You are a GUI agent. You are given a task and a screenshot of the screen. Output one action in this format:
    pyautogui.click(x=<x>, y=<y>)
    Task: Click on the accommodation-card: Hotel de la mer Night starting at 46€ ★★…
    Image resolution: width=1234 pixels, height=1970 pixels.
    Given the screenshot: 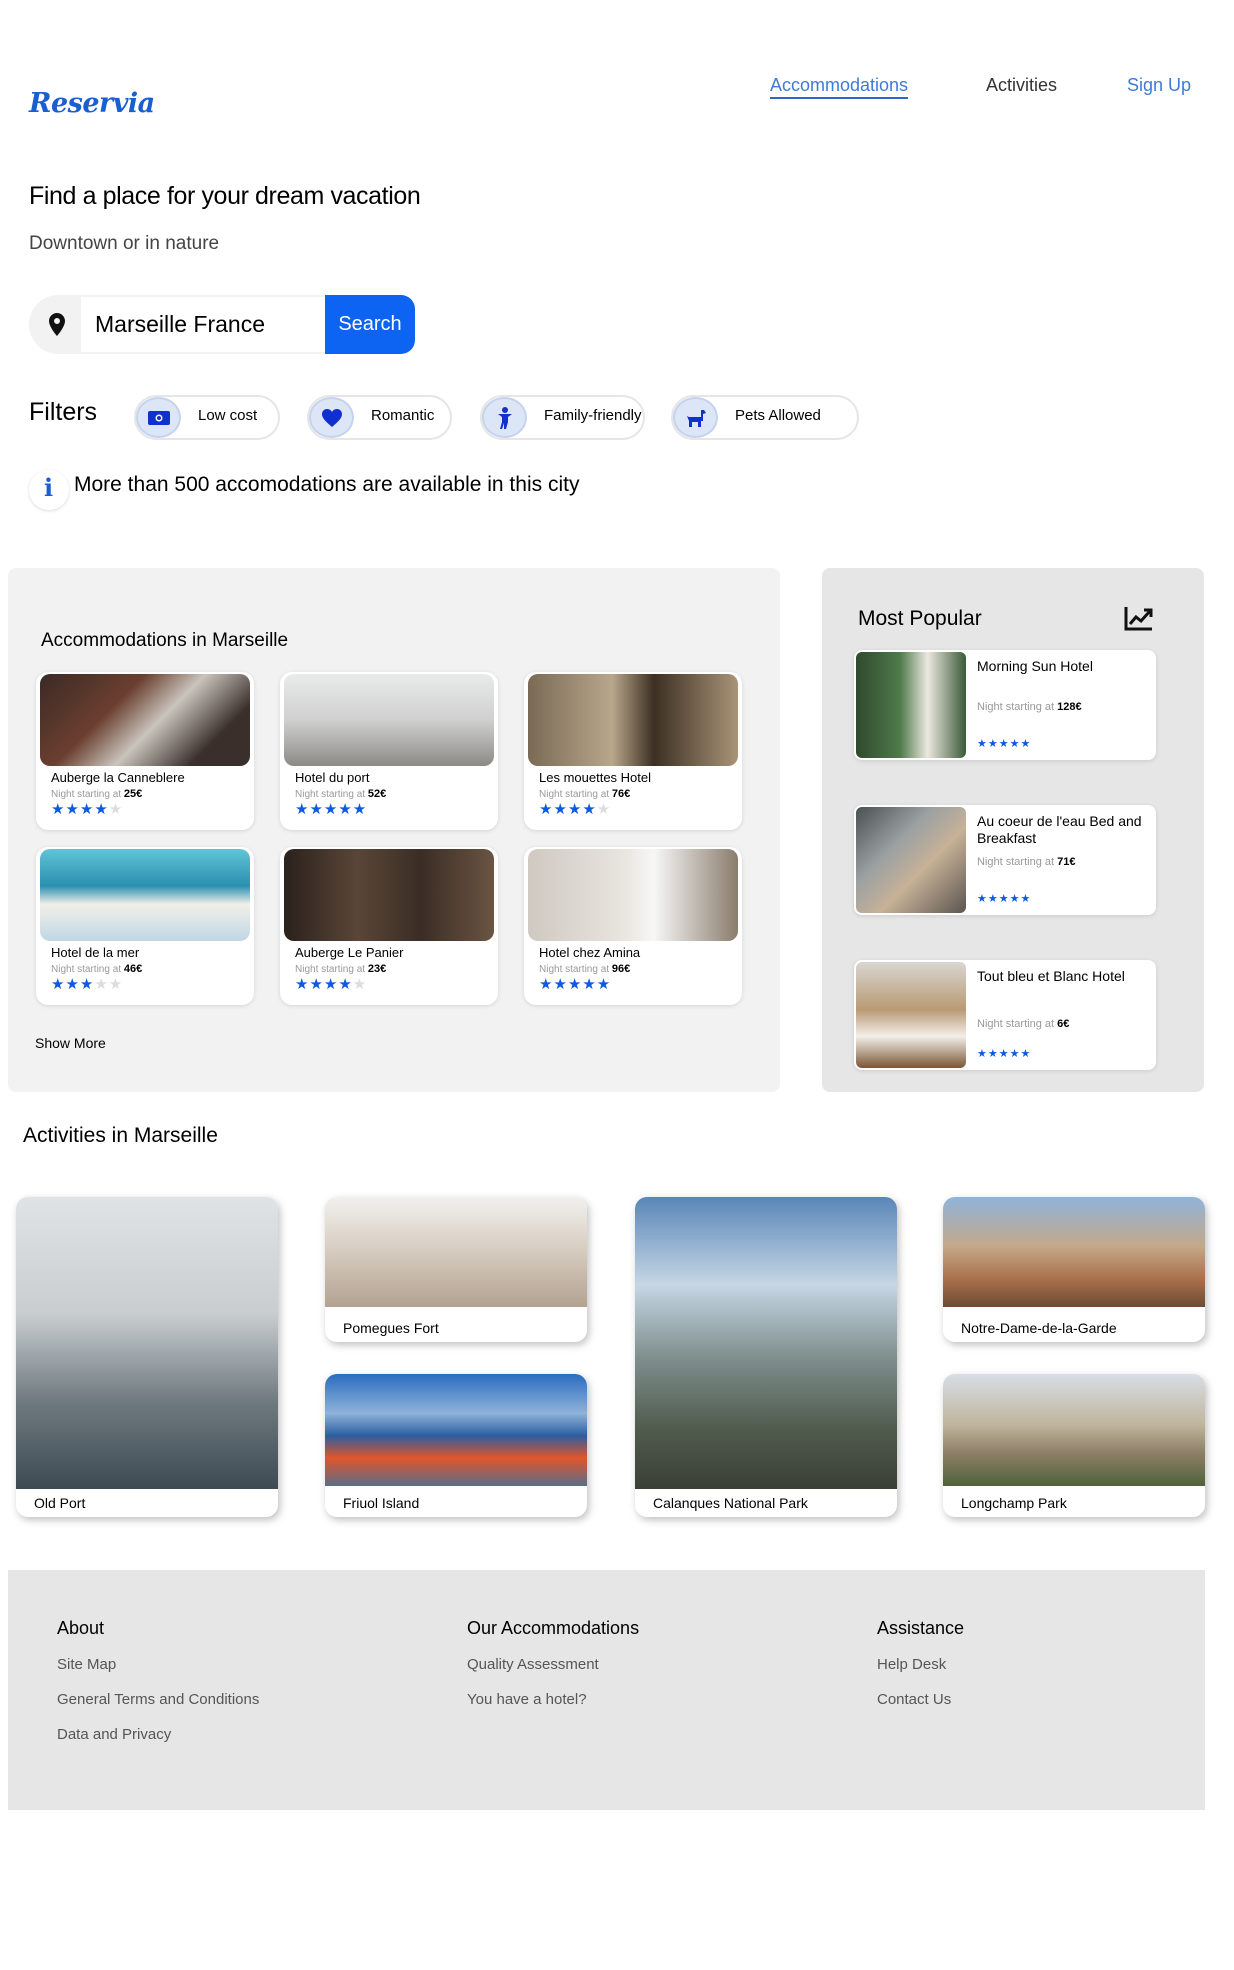 What is the action you would take?
    pyautogui.click(x=145, y=926)
    